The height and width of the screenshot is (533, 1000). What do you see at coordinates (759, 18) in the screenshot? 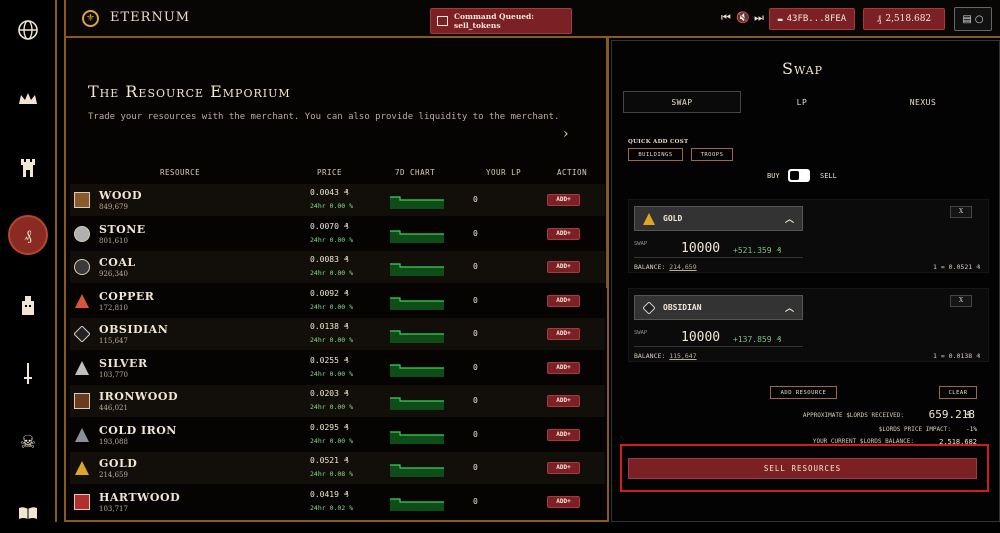
I see `next-track-icon: ⏭` at bounding box center [759, 18].